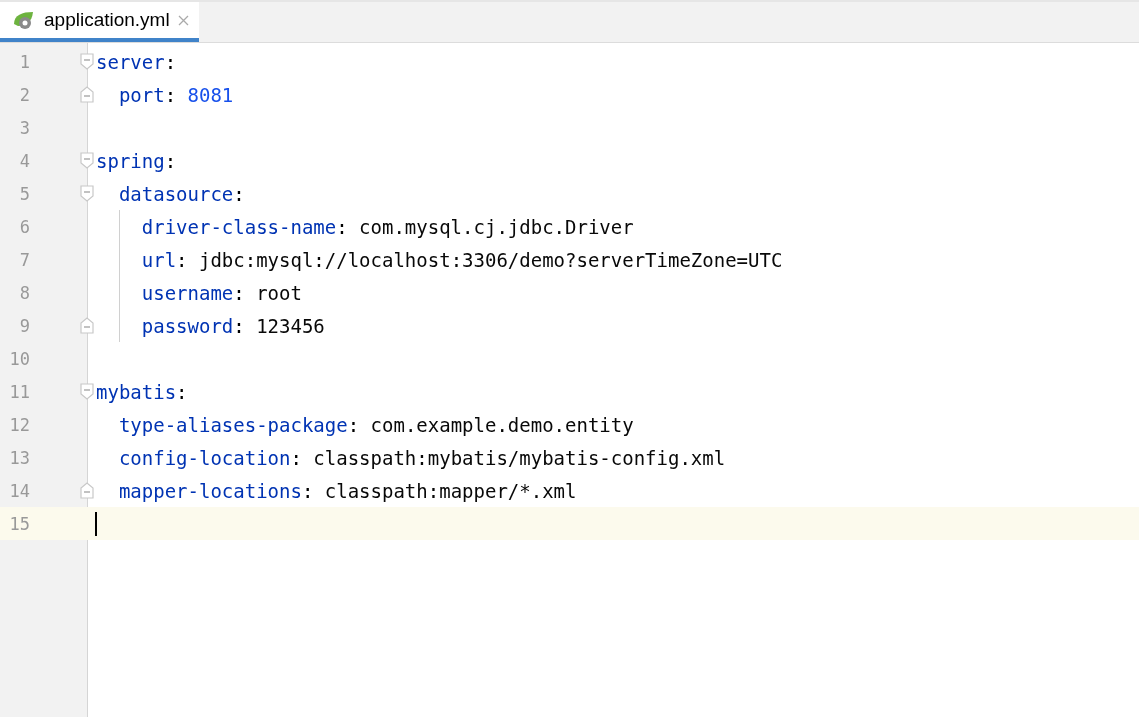 The width and height of the screenshot is (1139, 717). I want to click on line-number: 8, so click(24, 292).